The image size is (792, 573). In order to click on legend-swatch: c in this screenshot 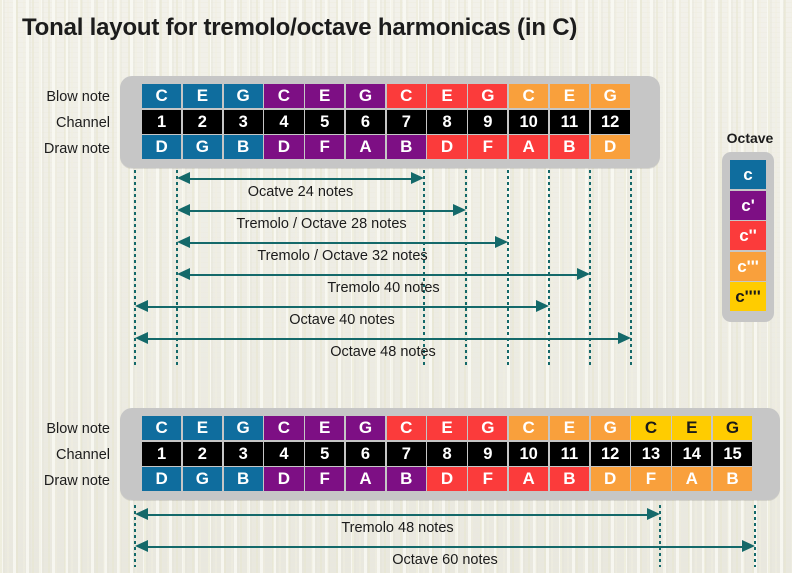, I will do `click(748, 174)`.